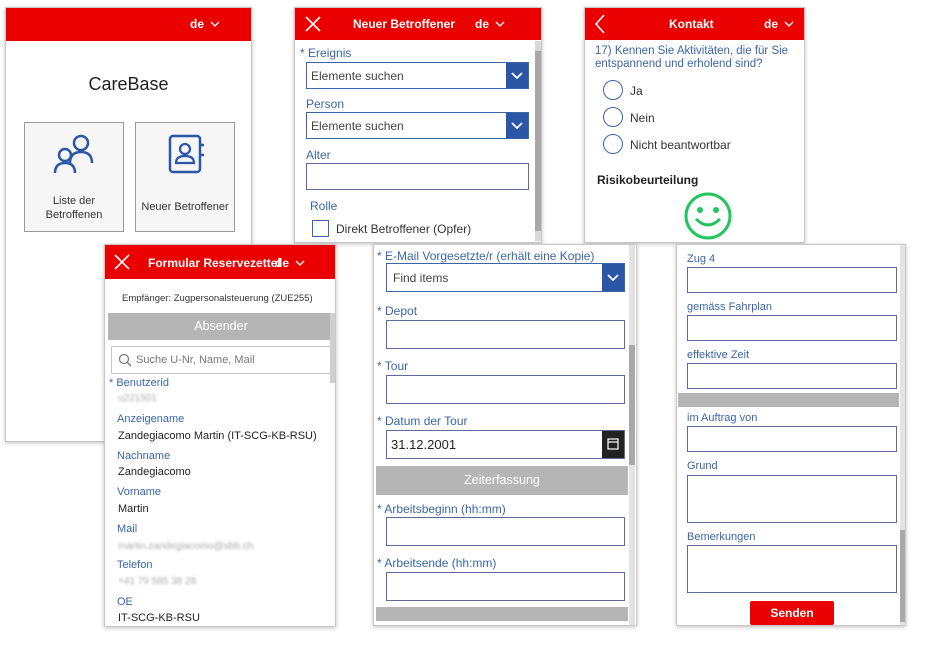 The height and width of the screenshot is (660, 937). Describe the element at coordinates (151, 419) in the screenshot. I see `anzeigename-label: Anzeigename` at that location.